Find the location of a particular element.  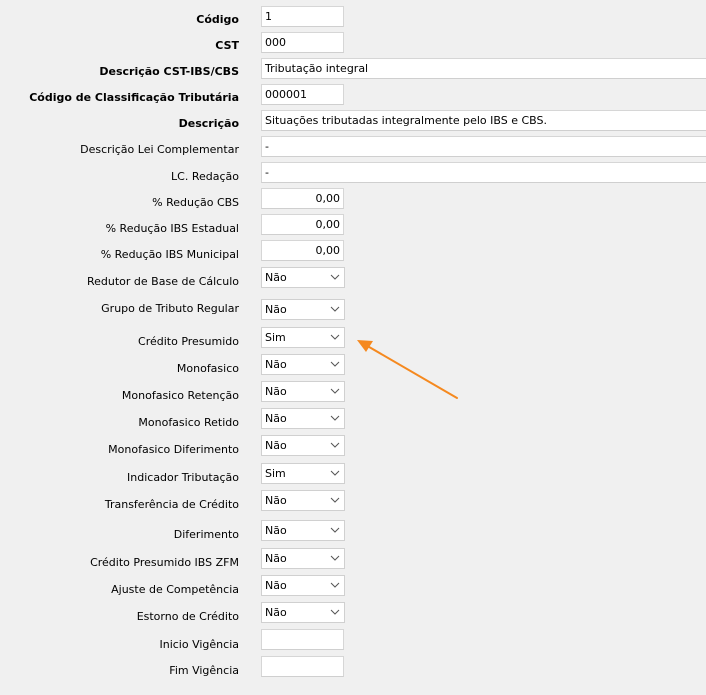

grupo-tributo-value: Não is located at coordinates (276, 309).